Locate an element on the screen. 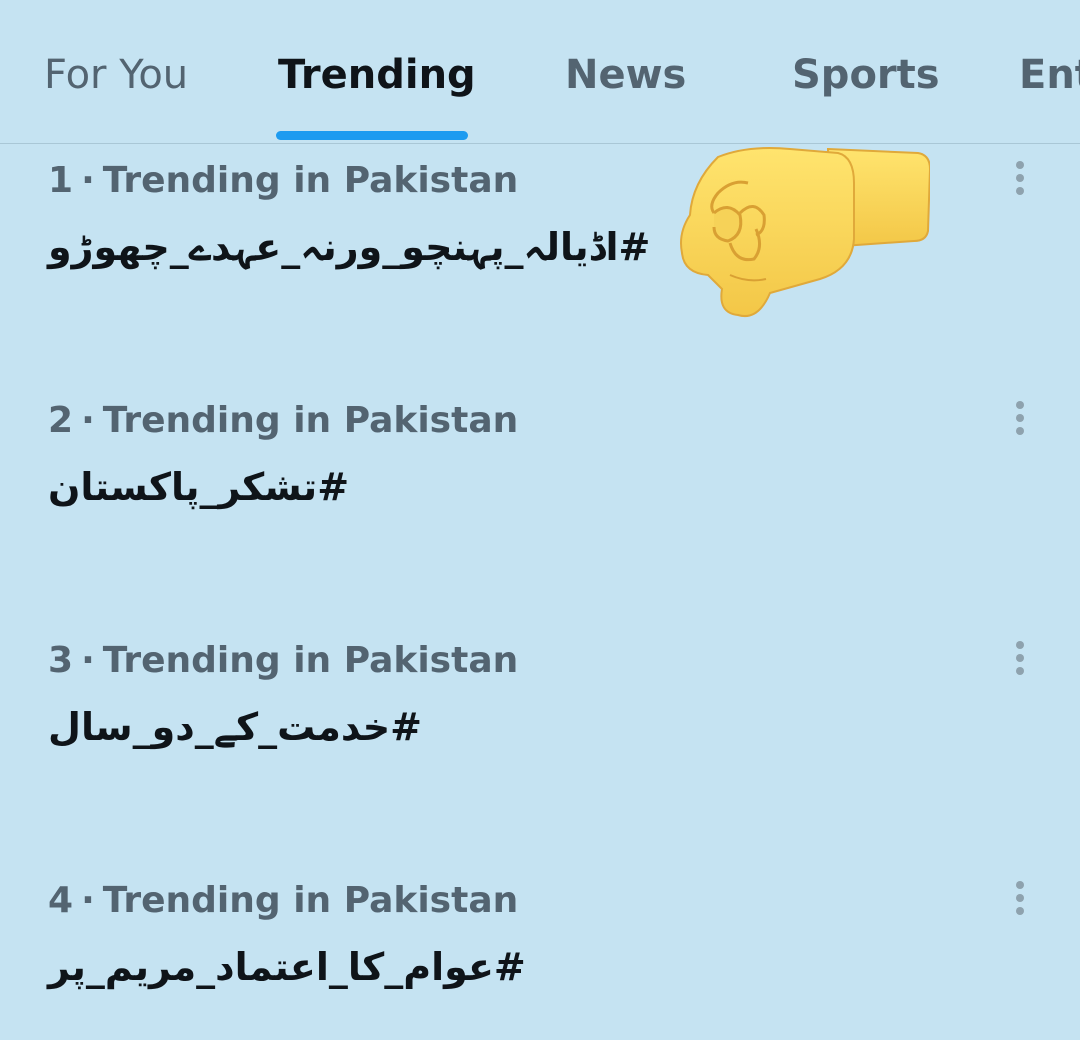  trend-rank: 4 is located at coordinates (61, 900).